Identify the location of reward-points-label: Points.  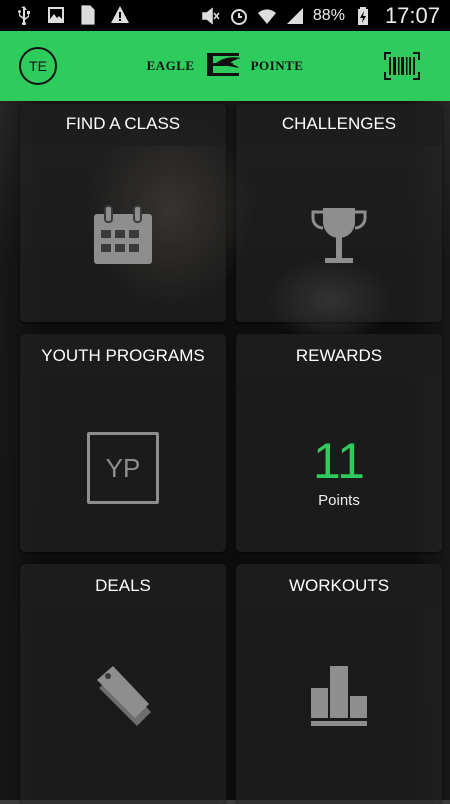
(339, 500).